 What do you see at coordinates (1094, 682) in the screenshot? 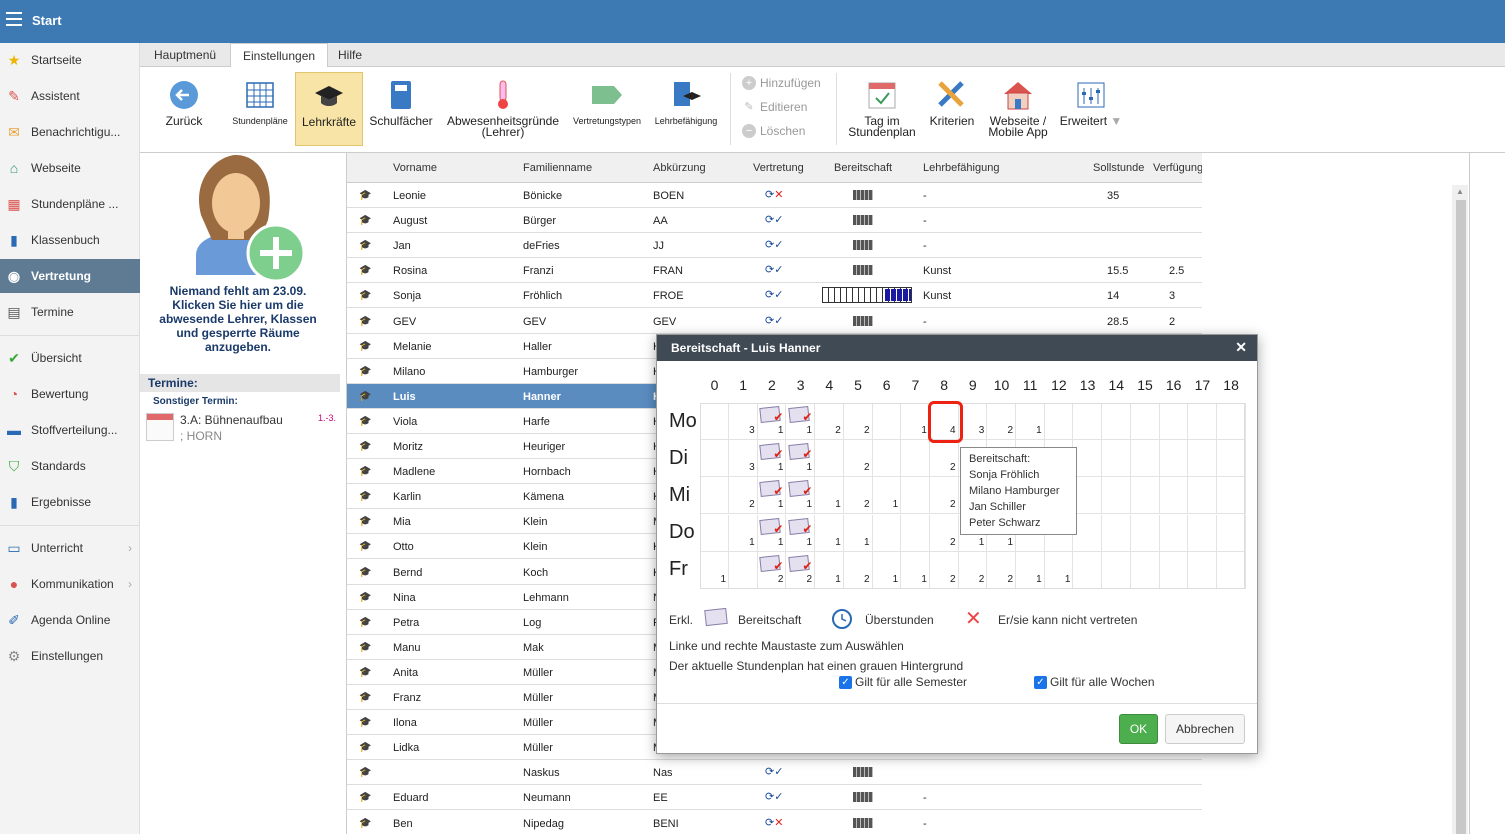
I see `checkbox-all-weeks: ✓ Gilt für alle Wochen` at bounding box center [1094, 682].